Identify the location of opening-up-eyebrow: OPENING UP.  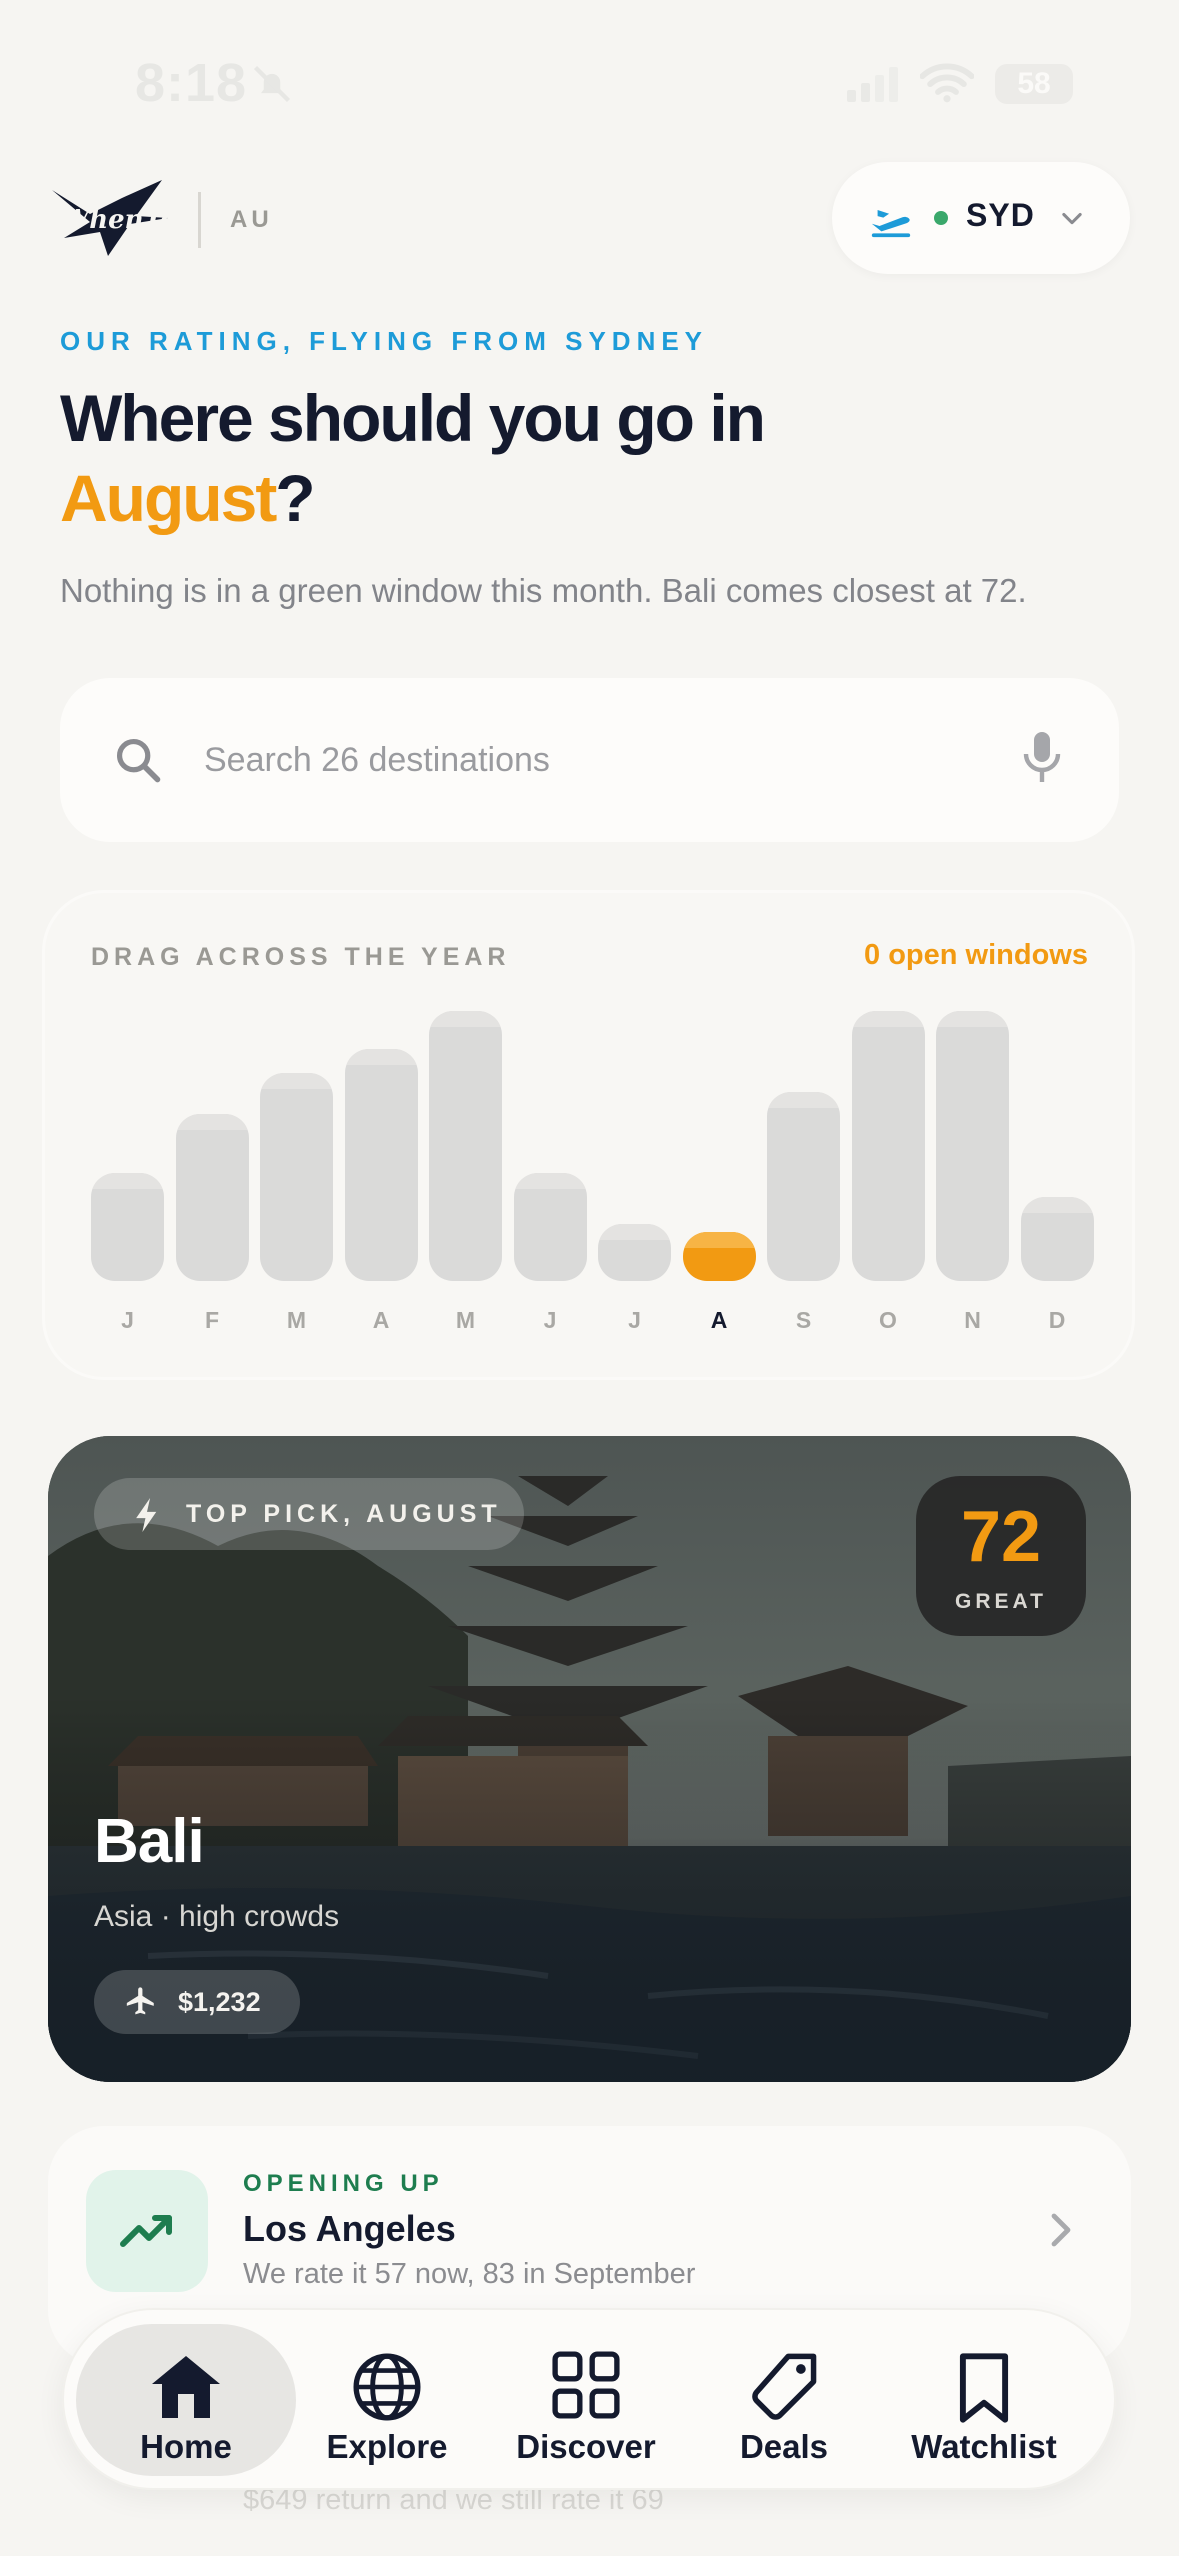
(343, 2183).